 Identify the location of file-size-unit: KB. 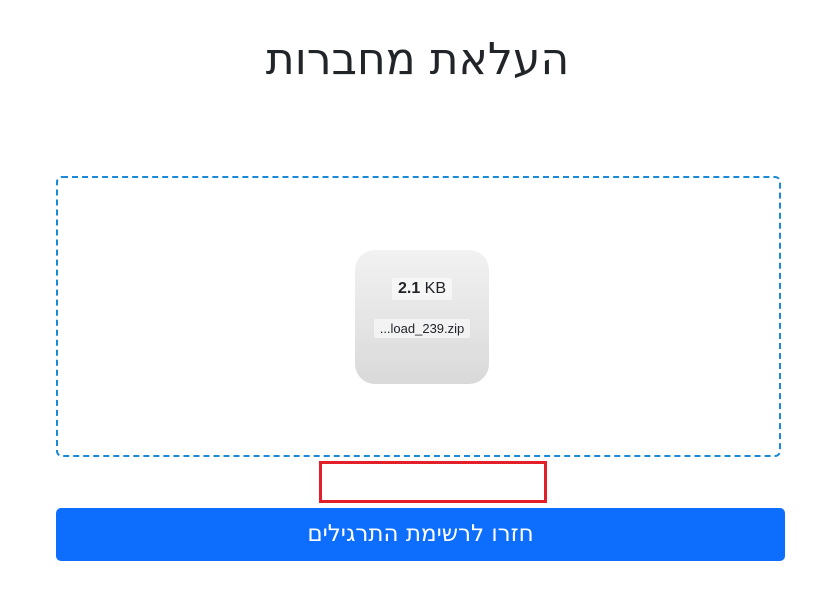
(435, 288).